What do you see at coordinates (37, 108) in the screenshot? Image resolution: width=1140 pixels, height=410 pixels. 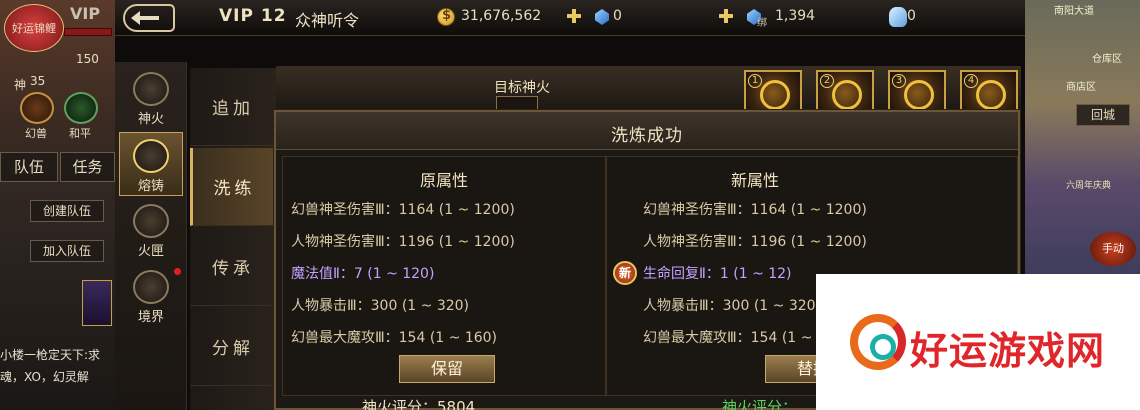 I see `illusion-mode-button` at bounding box center [37, 108].